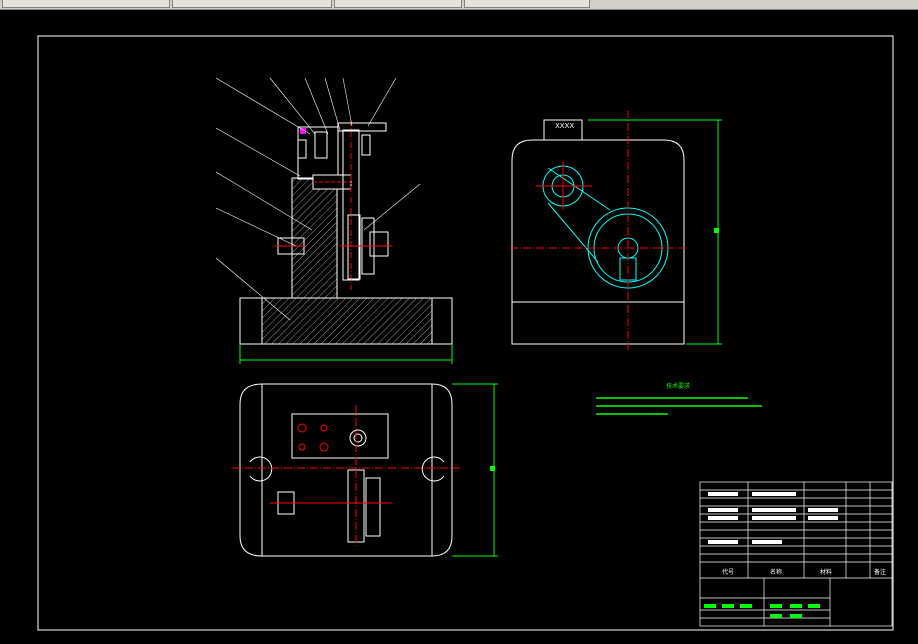  I want to click on side-view: XXXX, so click(616, 230).